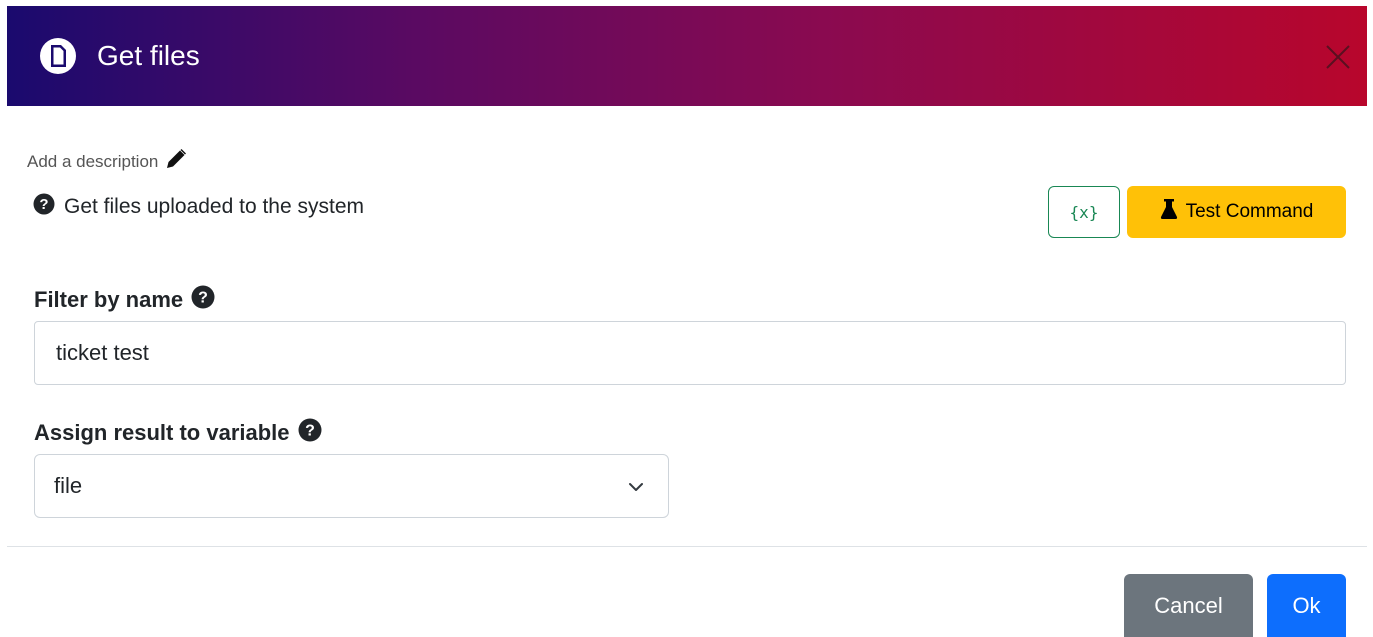 The width and height of the screenshot is (1373, 637). I want to click on filter-label-text: Filter by name, so click(109, 299).